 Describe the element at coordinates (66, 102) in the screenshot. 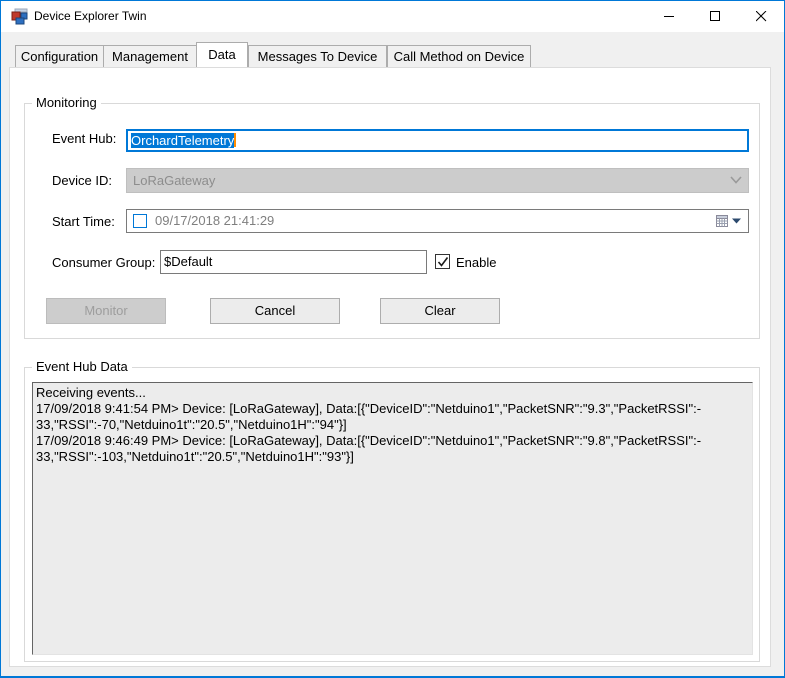

I see `monitoring-group-label: Monitoring` at that location.